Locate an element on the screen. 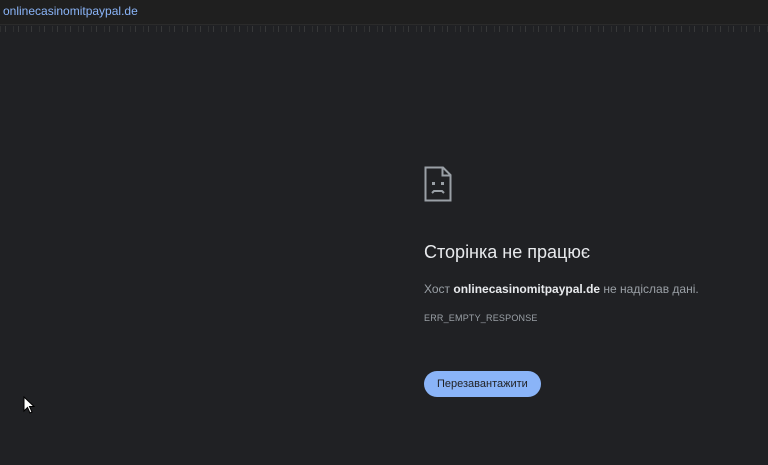  address-bar: onlinecasinomitpaypal.de is located at coordinates (384, 12).